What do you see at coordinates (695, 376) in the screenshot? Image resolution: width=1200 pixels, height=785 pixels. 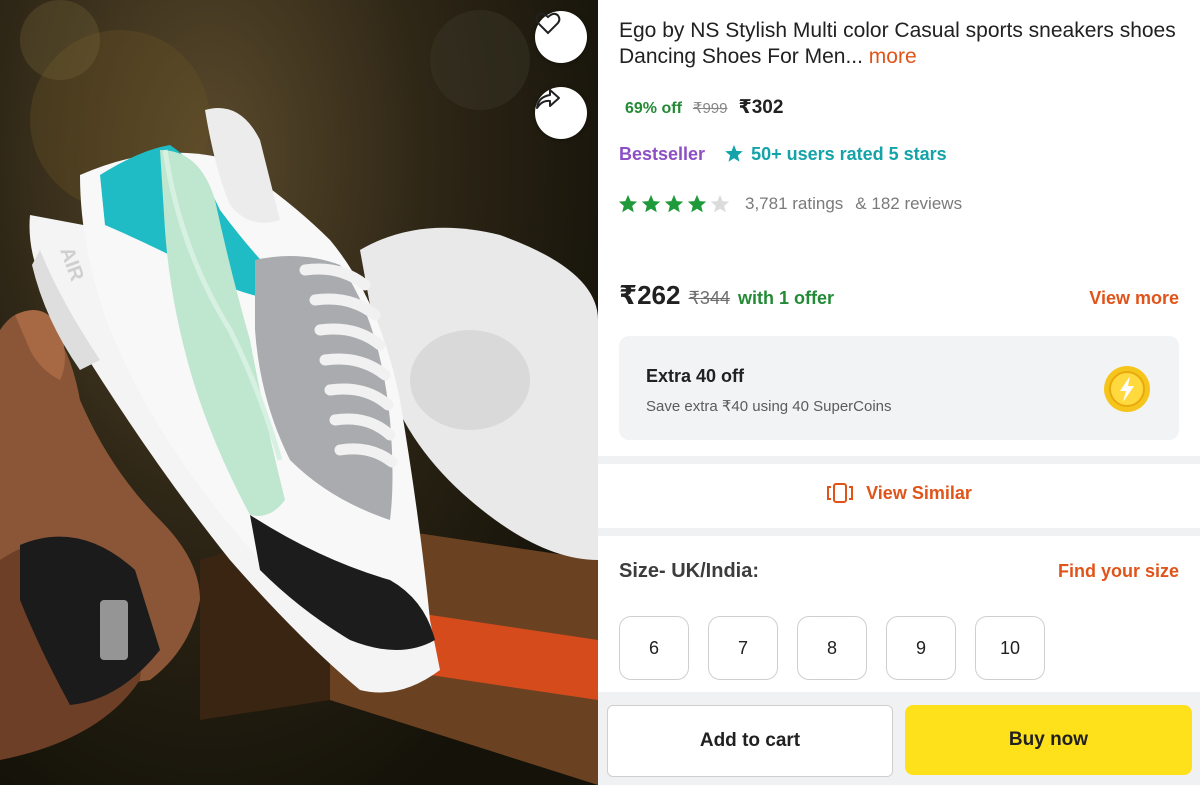 I see `supercoins-title: Extra 40 off` at bounding box center [695, 376].